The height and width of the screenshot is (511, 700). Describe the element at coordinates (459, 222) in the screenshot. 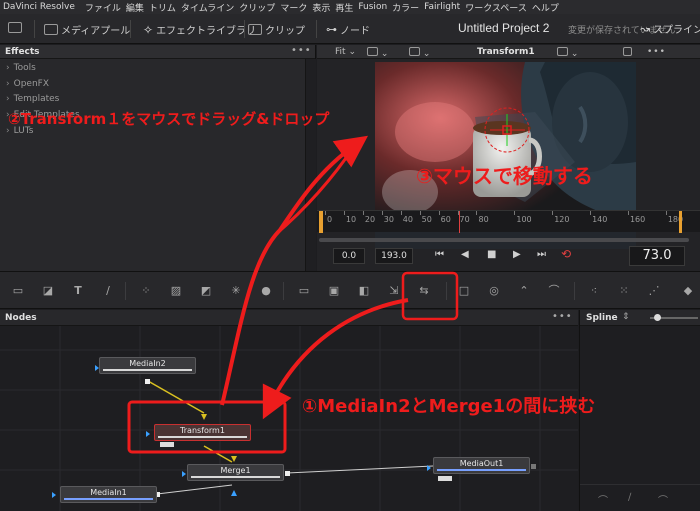

I see `playhead` at that location.